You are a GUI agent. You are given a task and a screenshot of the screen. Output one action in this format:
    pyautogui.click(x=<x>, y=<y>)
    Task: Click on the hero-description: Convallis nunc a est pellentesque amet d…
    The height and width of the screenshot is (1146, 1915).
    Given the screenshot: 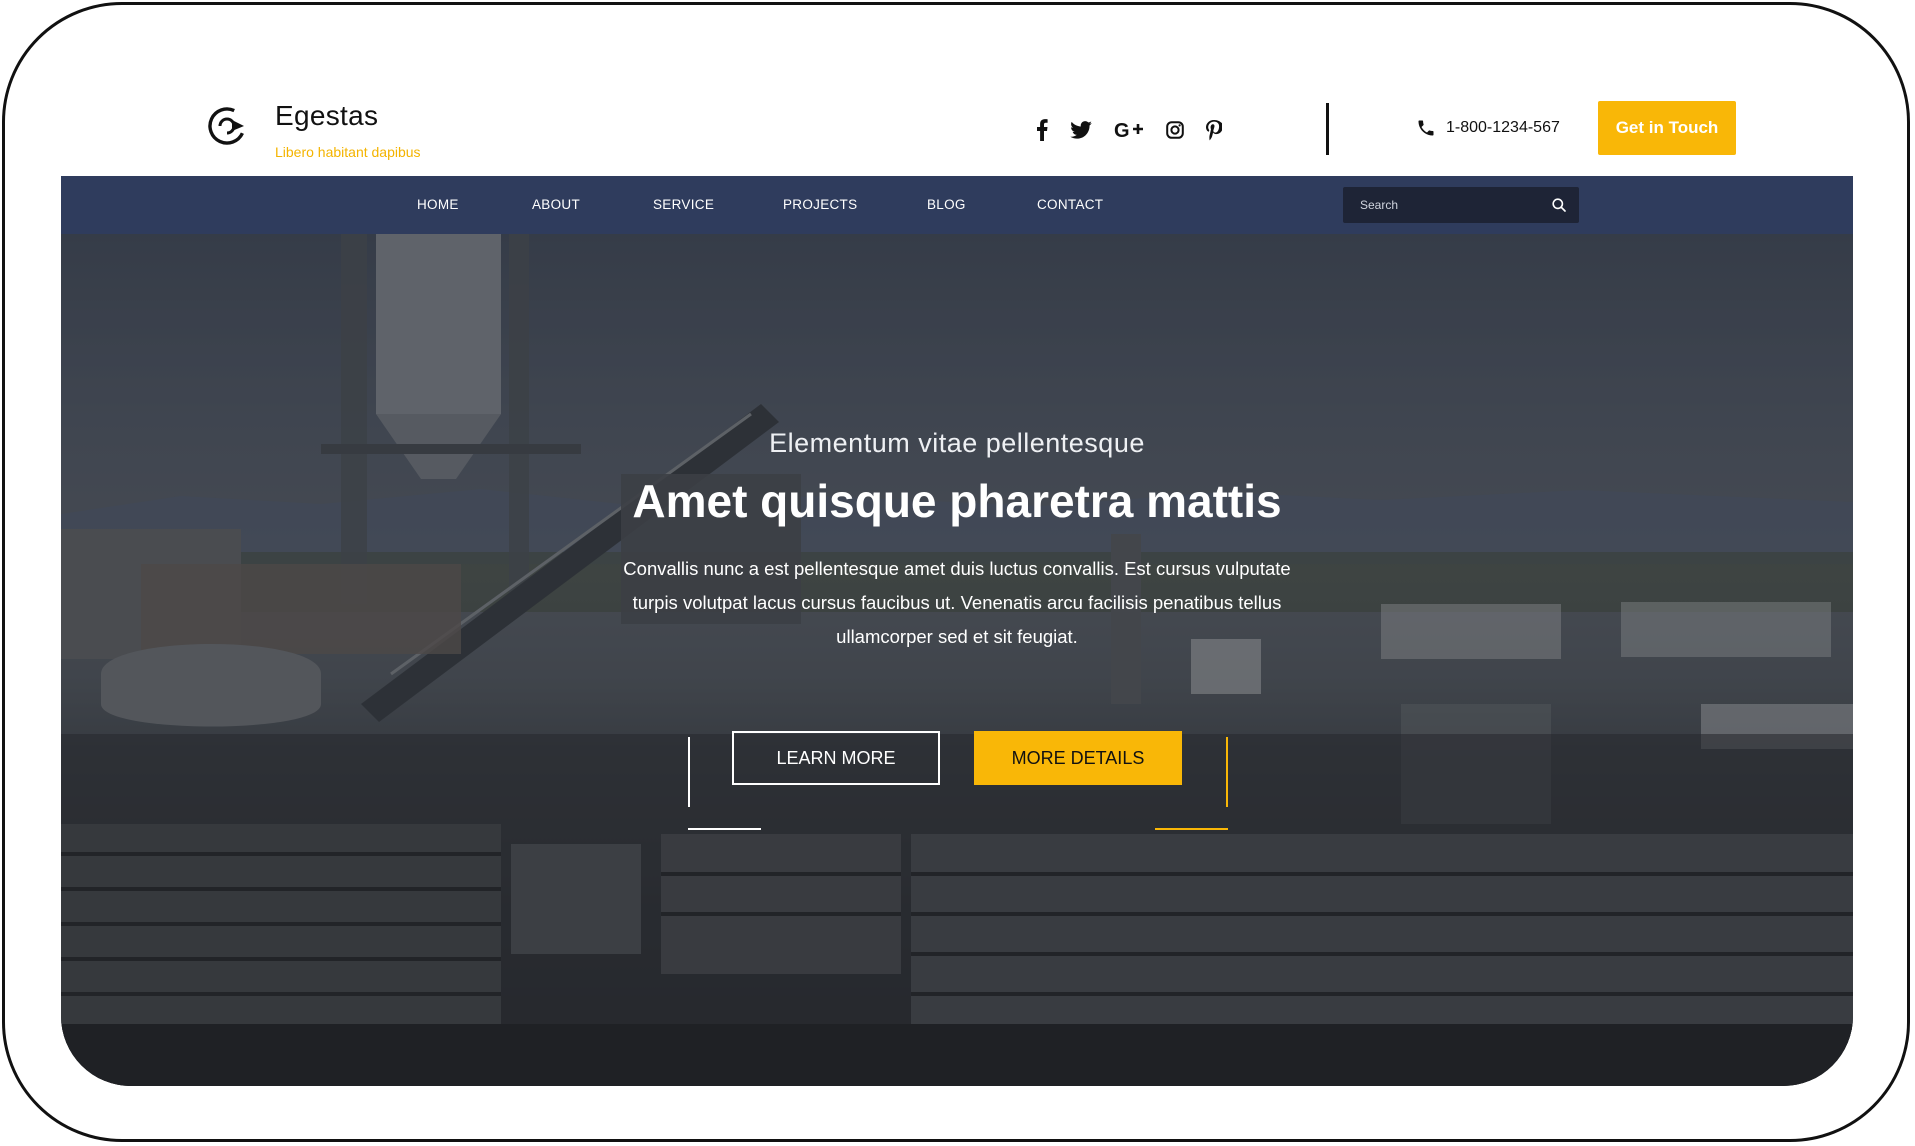 What is the action you would take?
    pyautogui.click(x=957, y=602)
    